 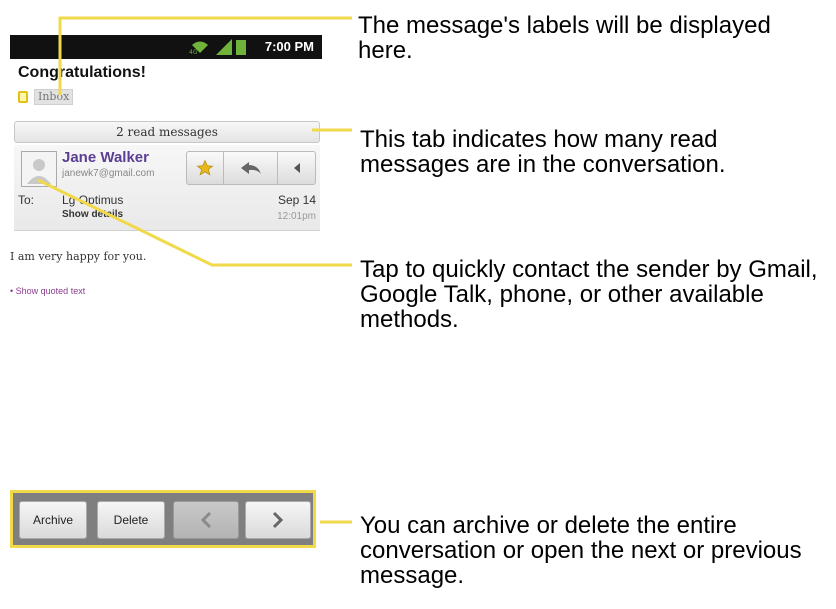 What do you see at coordinates (26, 200) in the screenshot?
I see `to-label: To:` at bounding box center [26, 200].